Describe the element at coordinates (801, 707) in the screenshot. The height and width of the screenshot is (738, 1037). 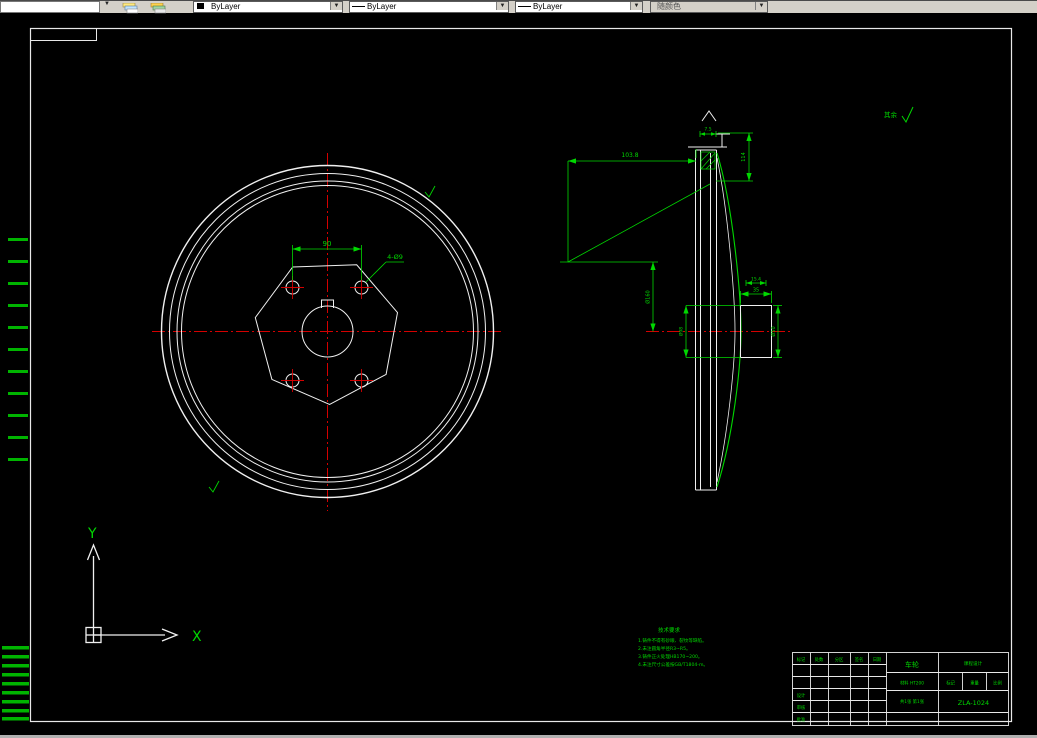
I see `sign-row-label: 审核` at that location.